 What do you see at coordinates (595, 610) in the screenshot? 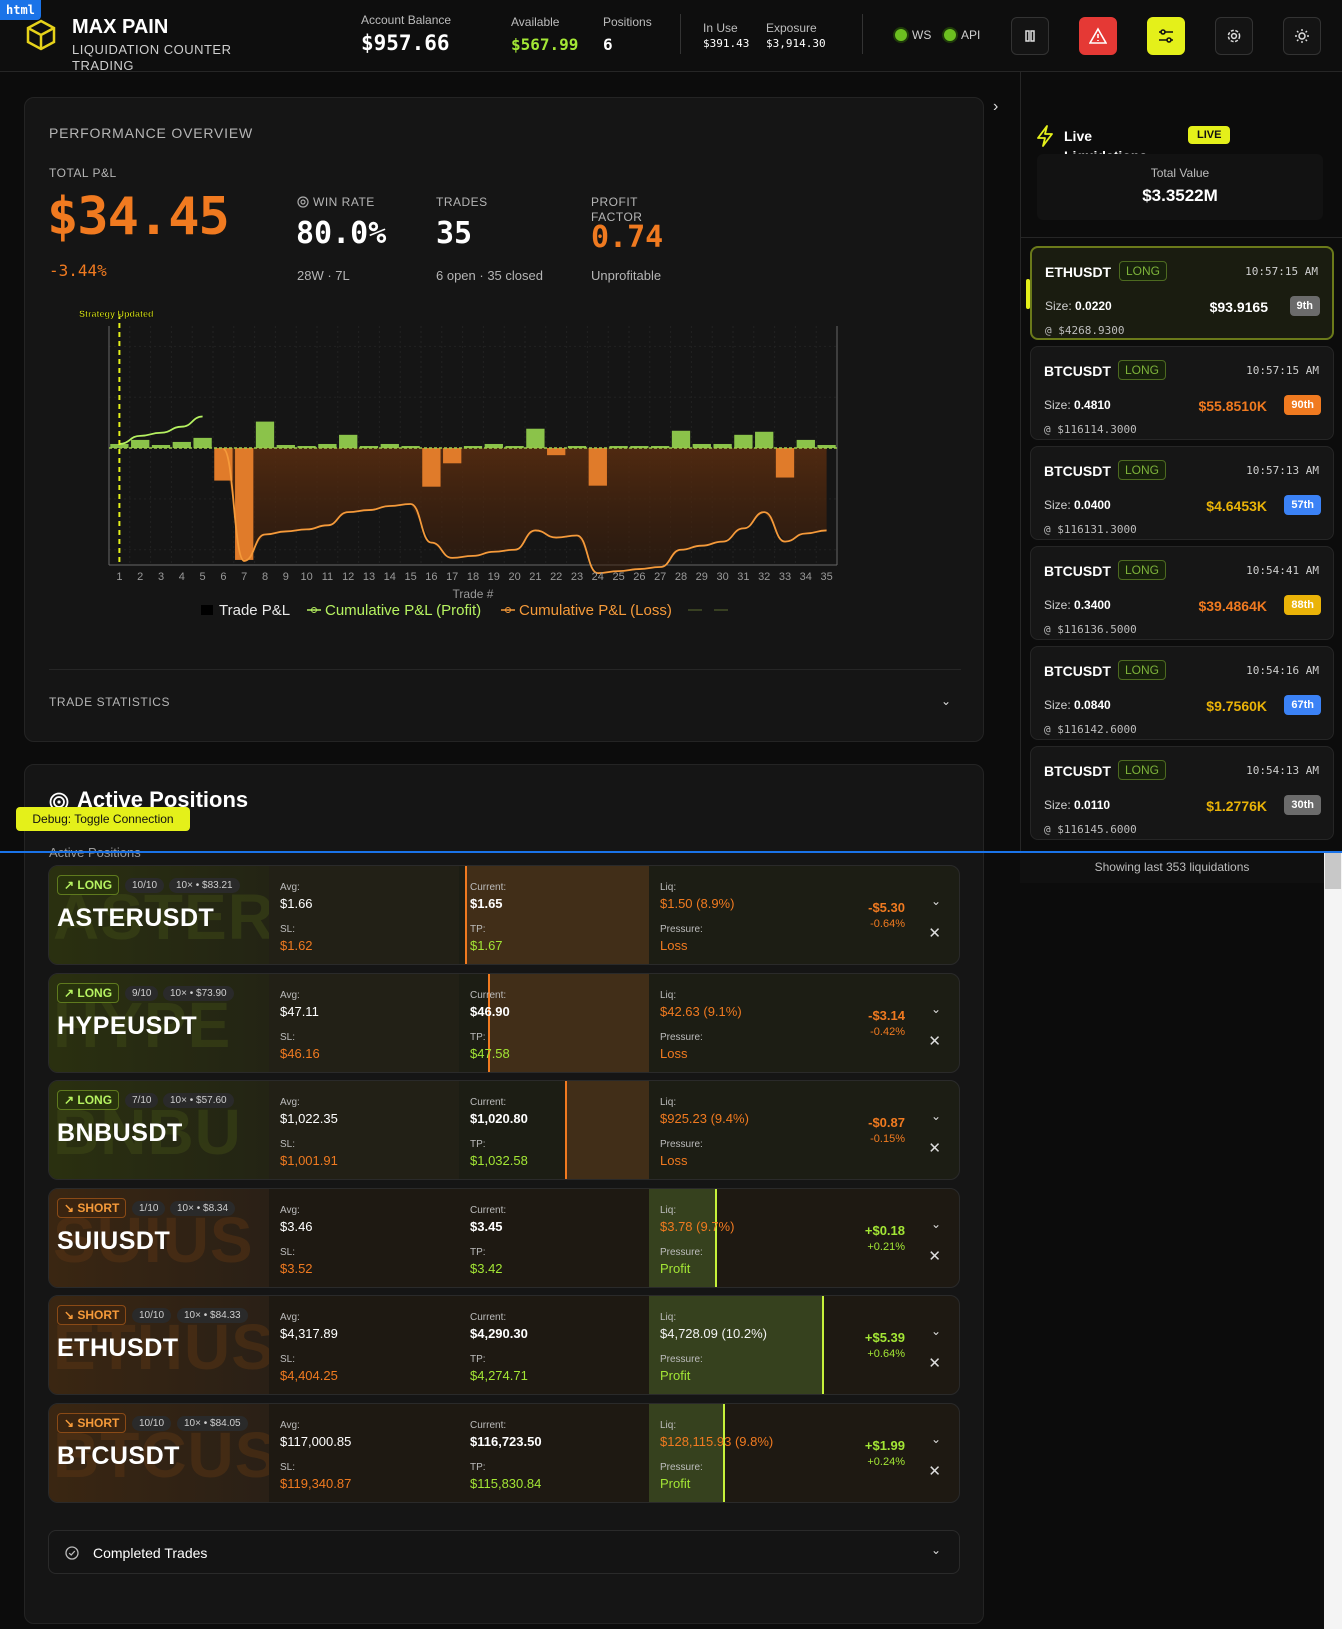
I see `legend-cumulative-loss: Cumulative P&L (Loss)` at bounding box center [595, 610].